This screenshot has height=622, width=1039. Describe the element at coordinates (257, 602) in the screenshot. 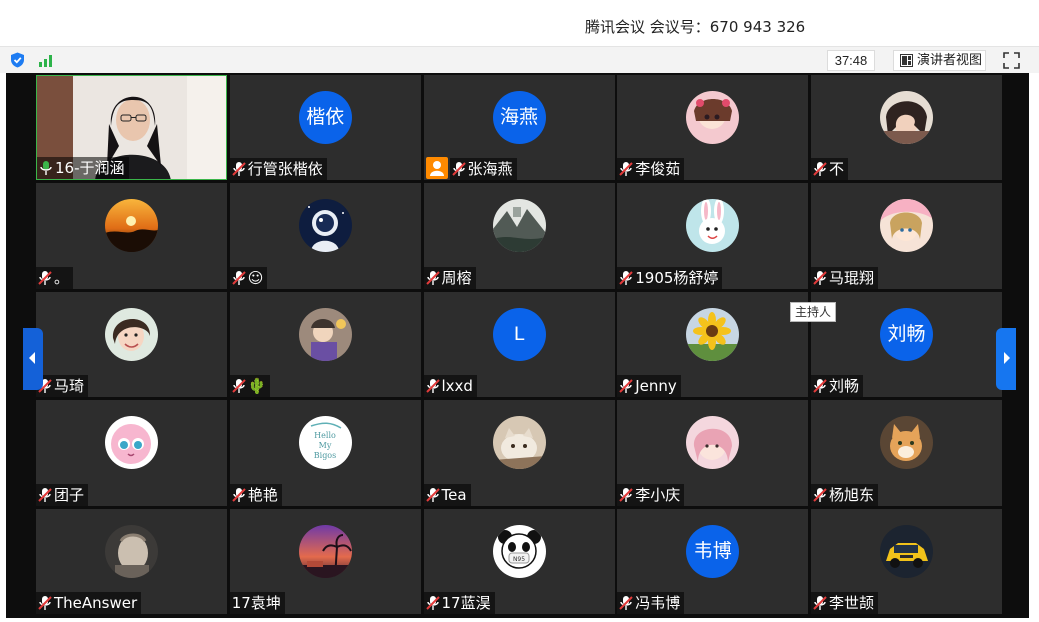

I see `participant-nametag: 17袁坤` at that location.